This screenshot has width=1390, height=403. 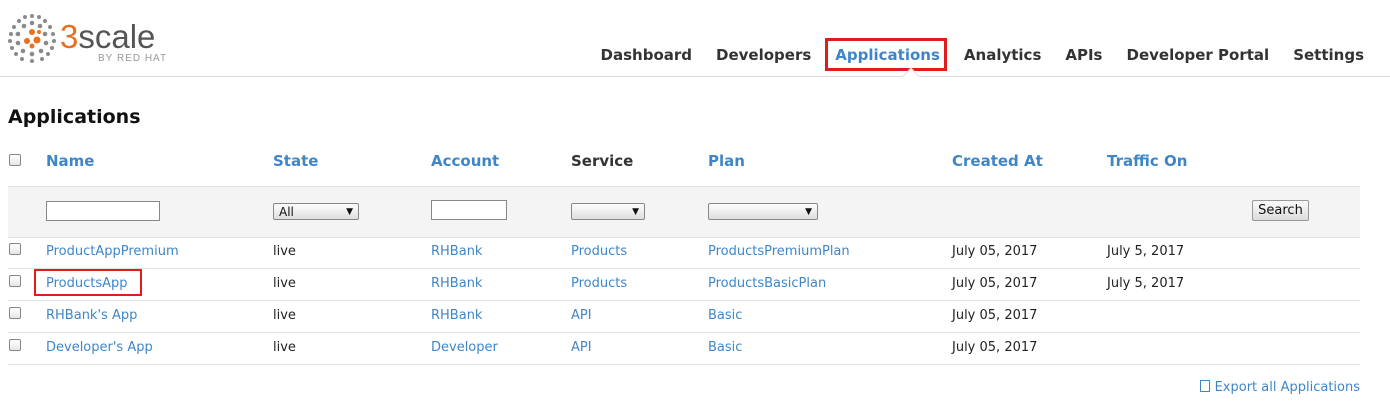 I want to click on search-button: Search, so click(x=1280, y=210).